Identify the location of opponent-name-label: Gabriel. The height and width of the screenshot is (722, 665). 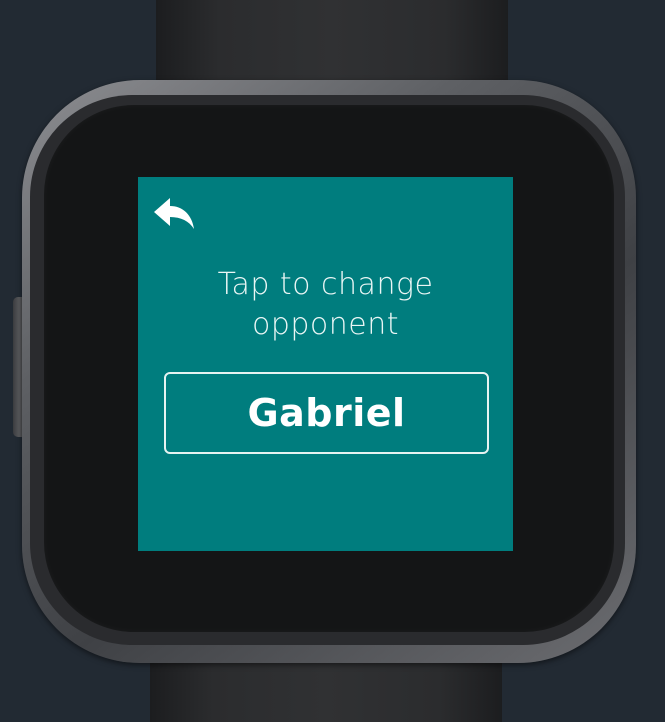
(326, 413).